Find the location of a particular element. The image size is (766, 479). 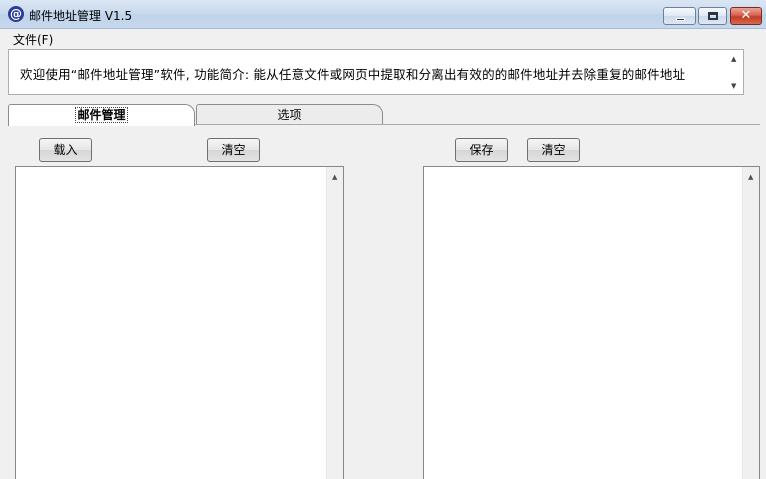

tab-mail-management: 邮件管理 is located at coordinates (101, 115).